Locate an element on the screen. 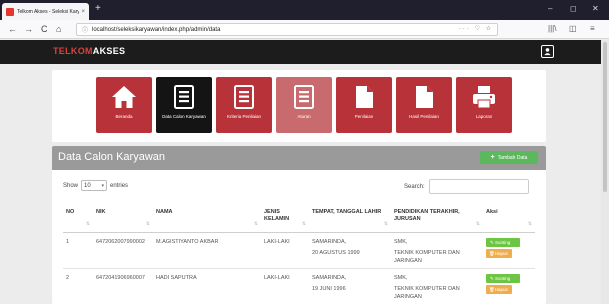 Image resolution: width=609 pixels, height=304 pixels. menu-tile-kriteria-penilaian: Kriteria Penilaian is located at coordinates (244, 105).